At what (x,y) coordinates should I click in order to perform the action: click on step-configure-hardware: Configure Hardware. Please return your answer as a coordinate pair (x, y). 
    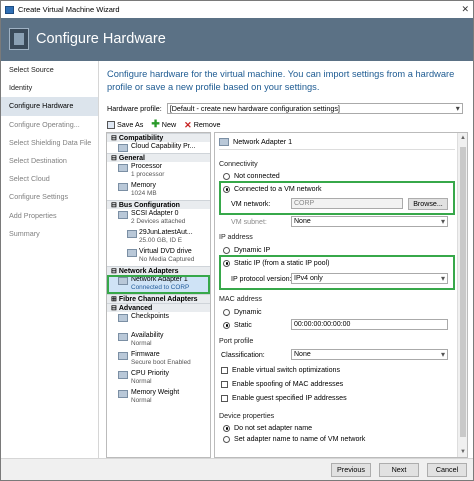
    Looking at the image, I should click on (49, 106).